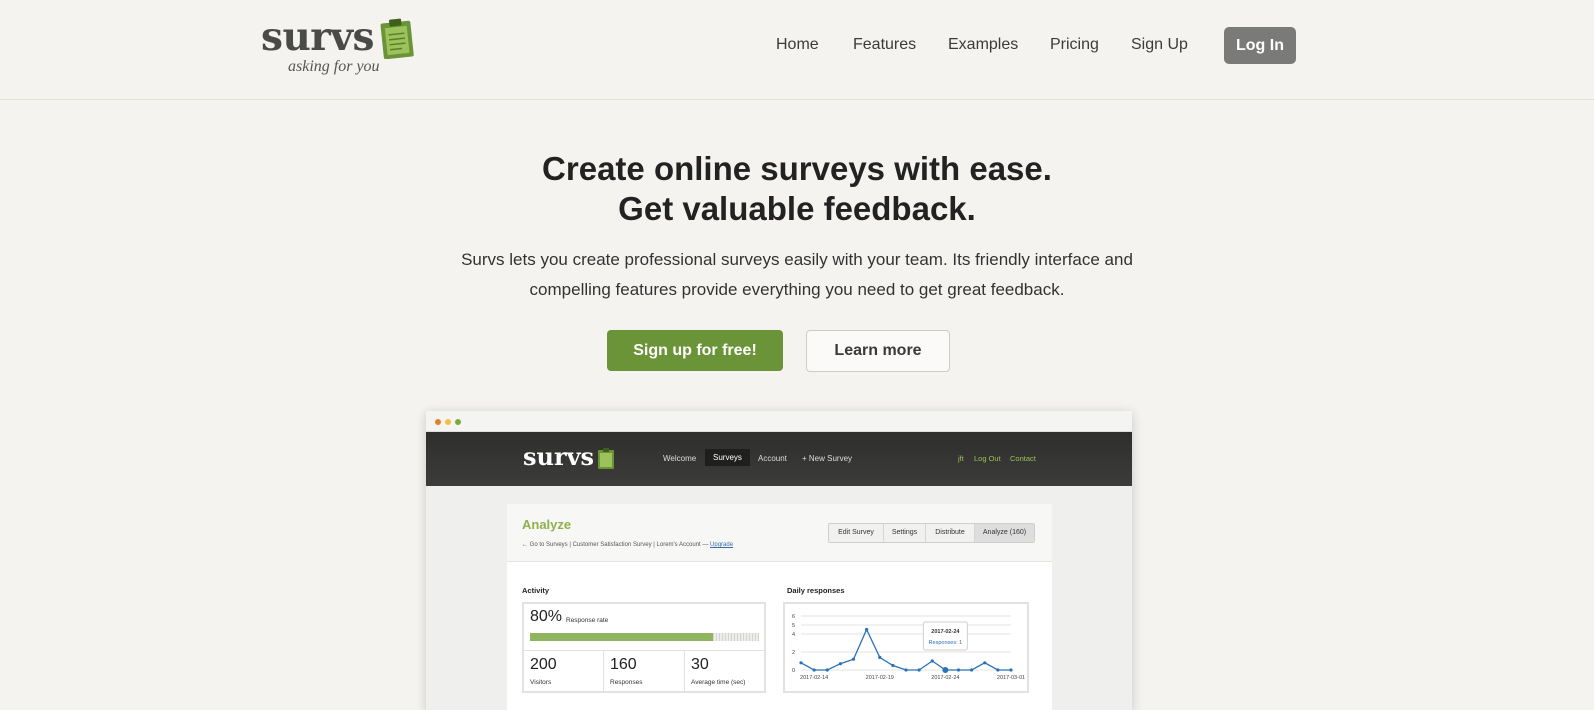  I want to click on stat-average-time-label: Average time (sec), so click(718, 682).